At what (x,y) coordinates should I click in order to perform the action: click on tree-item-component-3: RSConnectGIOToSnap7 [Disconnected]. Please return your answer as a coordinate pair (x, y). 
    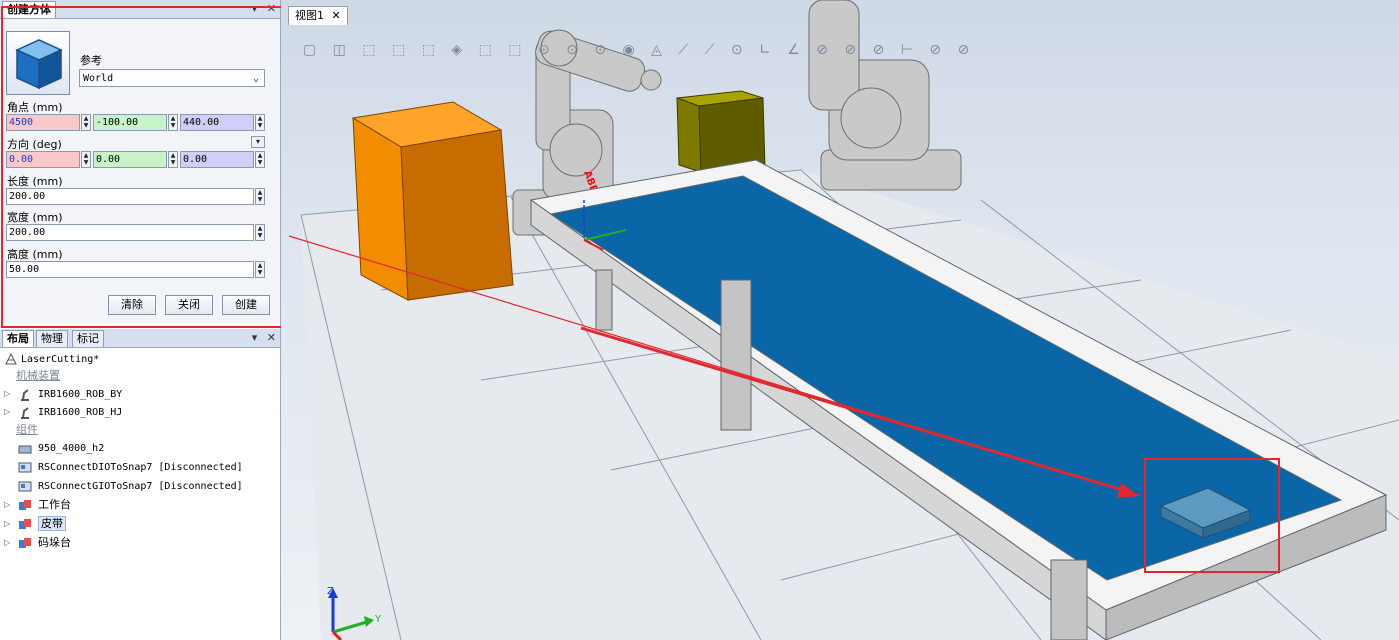
    Looking at the image, I should click on (130, 486).